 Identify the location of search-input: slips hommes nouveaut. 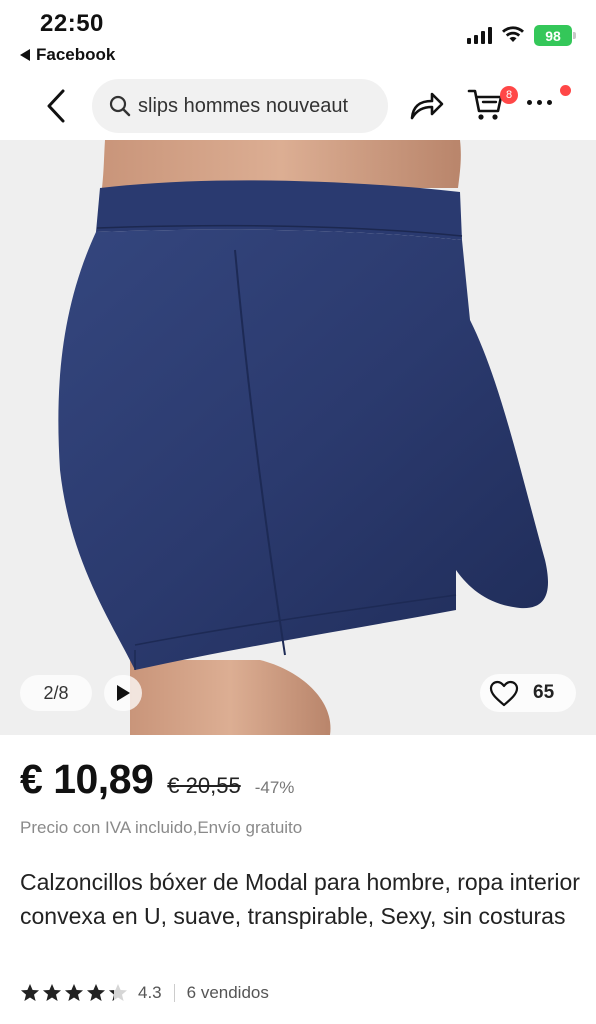
(240, 106).